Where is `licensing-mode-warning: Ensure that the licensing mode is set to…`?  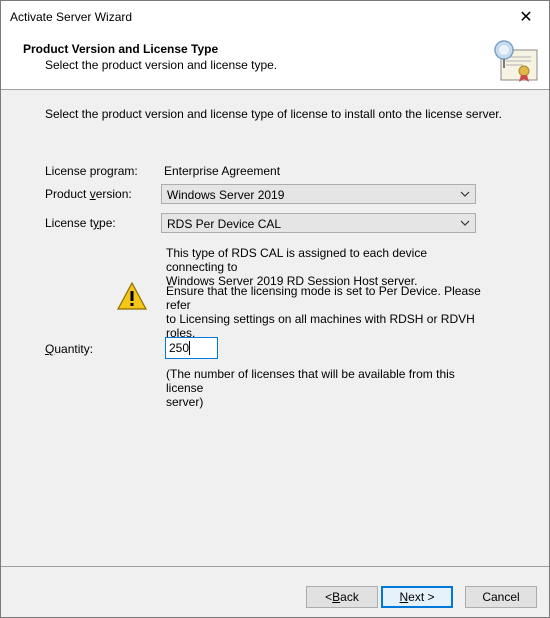
licensing-mode-warning: Ensure that the licensing mode is set to… is located at coordinates (323, 312).